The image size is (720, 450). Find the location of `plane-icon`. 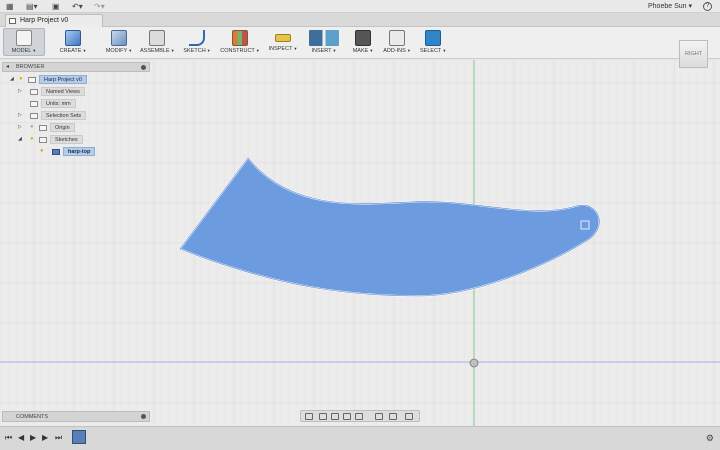

plane-icon is located at coordinates (240, 38).